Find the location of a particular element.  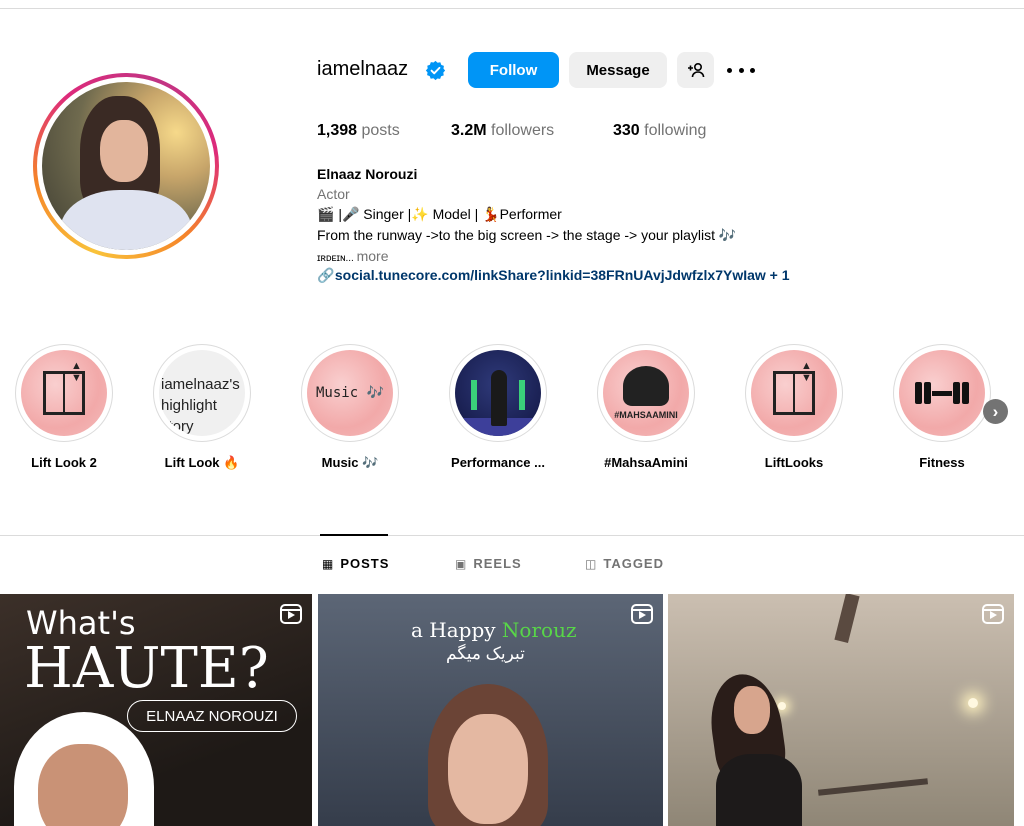

profile-avatar is located at coordinates (126, 166).